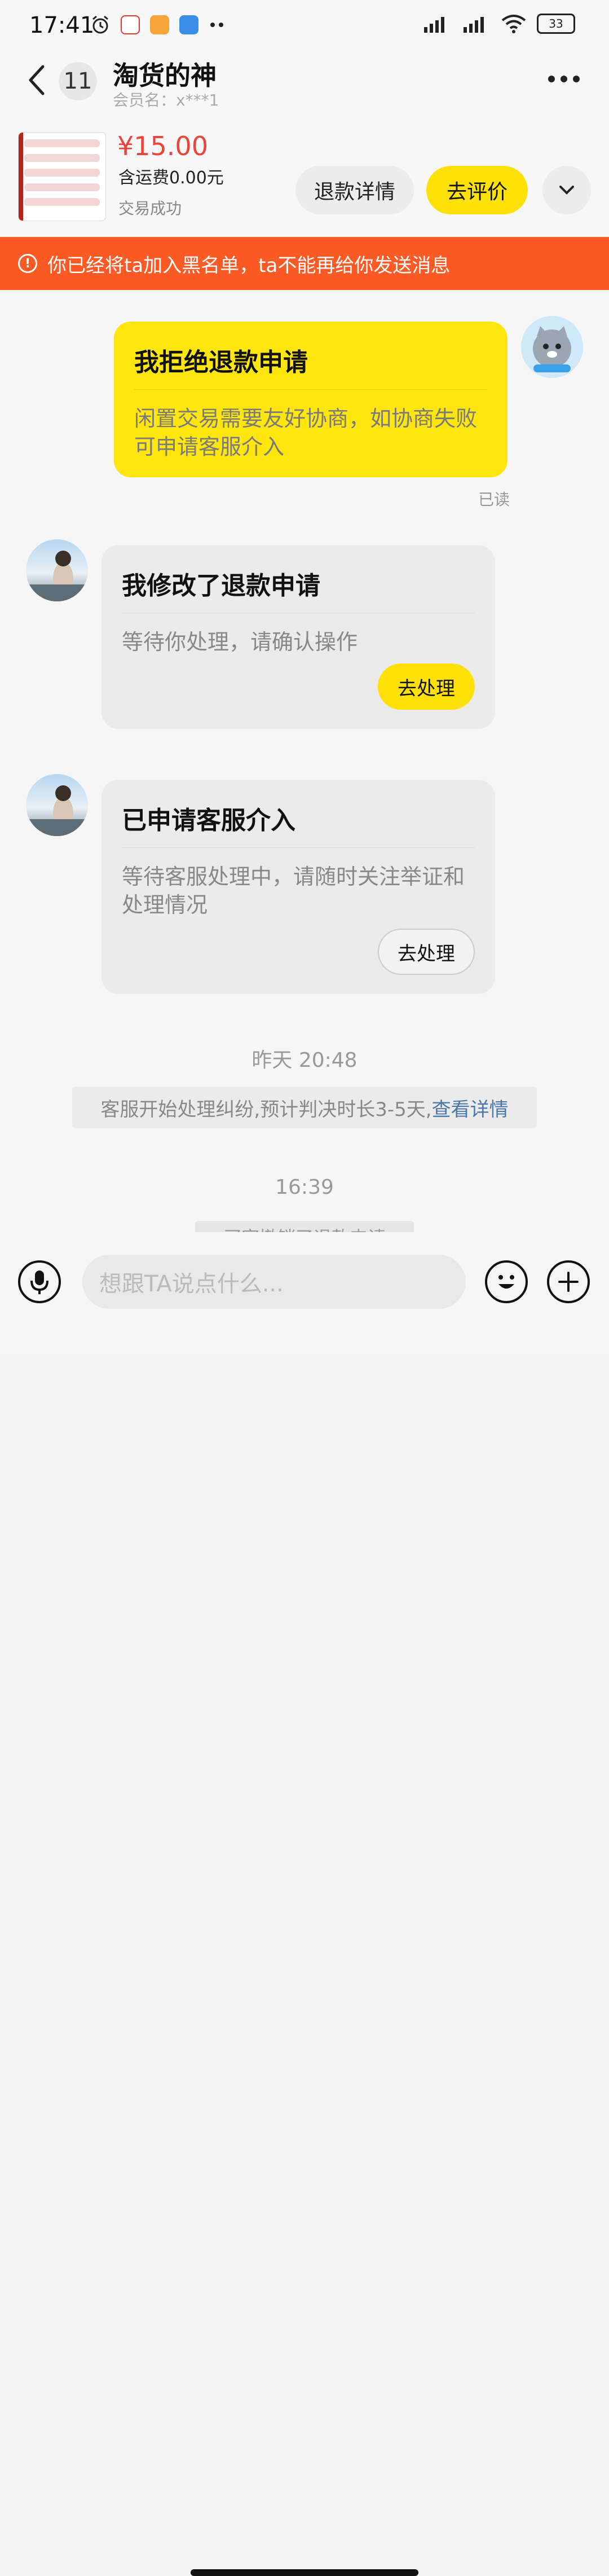 The width and height of the screenshot is (609, 2576). Describe the element at coordinates (36, 80) in the screenshot. I see `back-icon` at that location.